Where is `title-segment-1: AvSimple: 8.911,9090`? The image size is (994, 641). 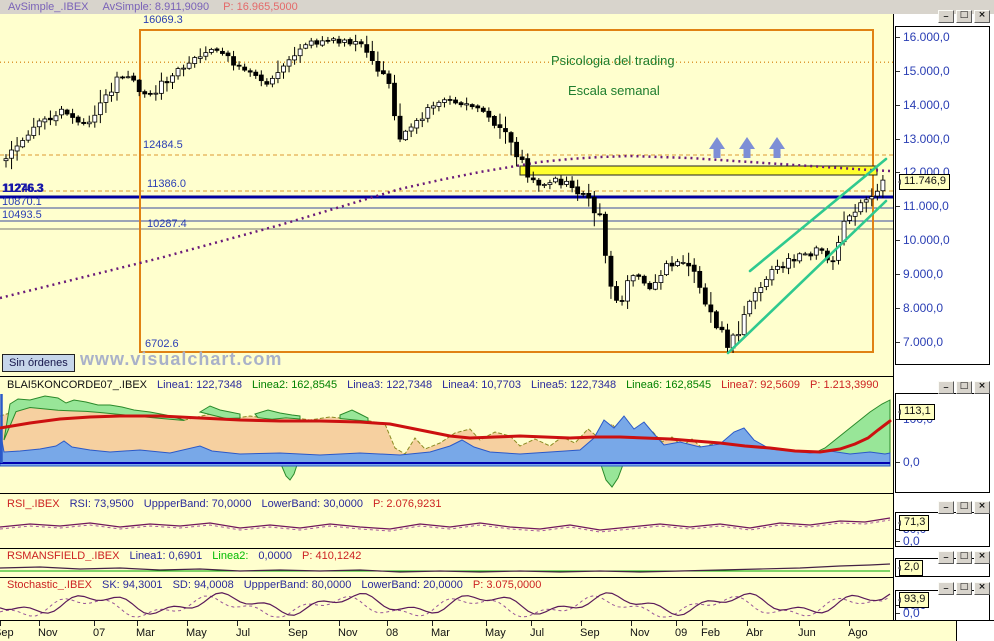
title-segment-1: AvSimple: 8.911,9090 is located at coordinates (156, 7).